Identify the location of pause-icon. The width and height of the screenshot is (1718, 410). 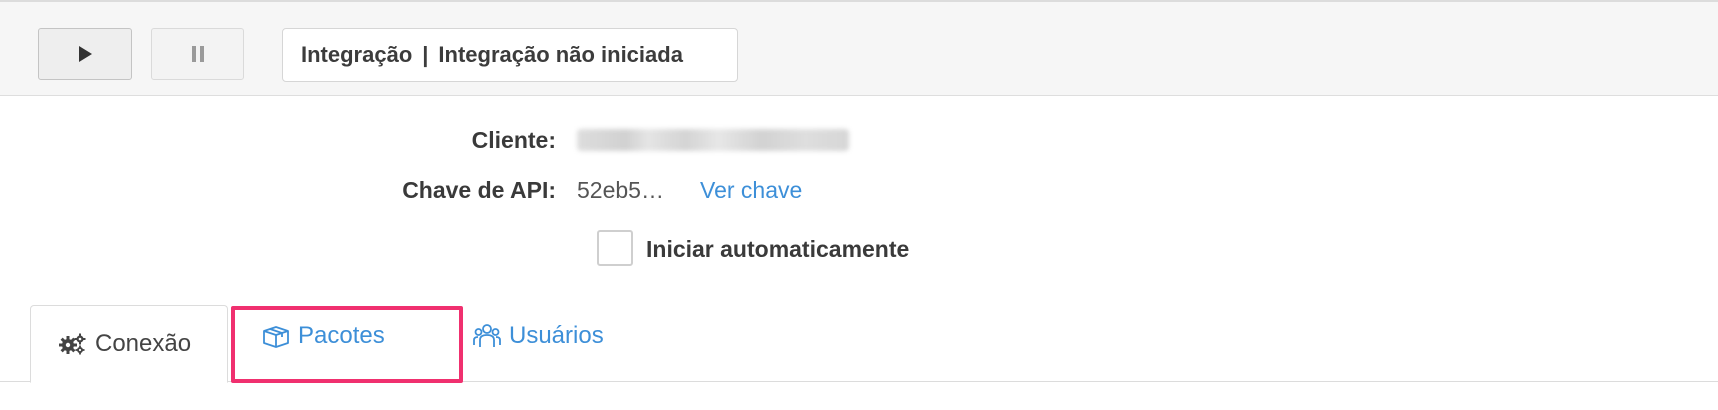
(198, 54).